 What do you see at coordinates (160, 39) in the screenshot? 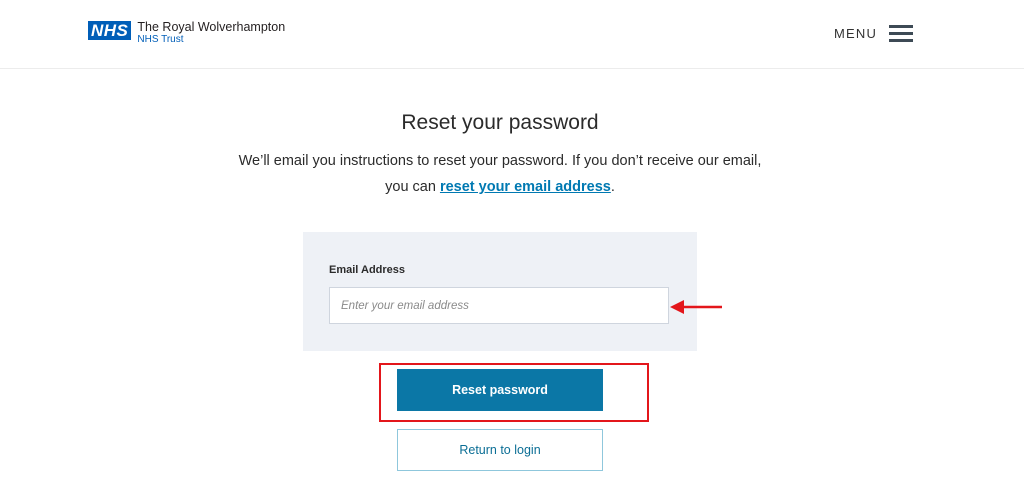
I see `org-subtitle: NHS Trust` at bounding box center [160, 39].